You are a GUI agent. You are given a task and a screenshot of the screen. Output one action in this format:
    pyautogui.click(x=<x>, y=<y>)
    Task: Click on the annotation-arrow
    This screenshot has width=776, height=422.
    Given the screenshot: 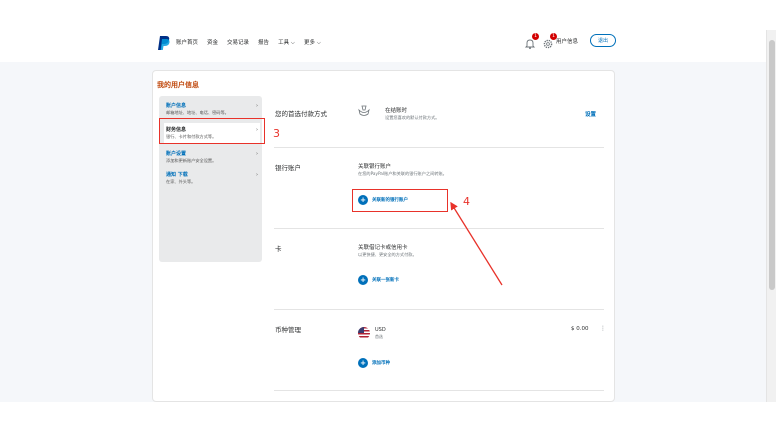 What is the action you would take?
    pyautogui.click(x=476, y=243)
    